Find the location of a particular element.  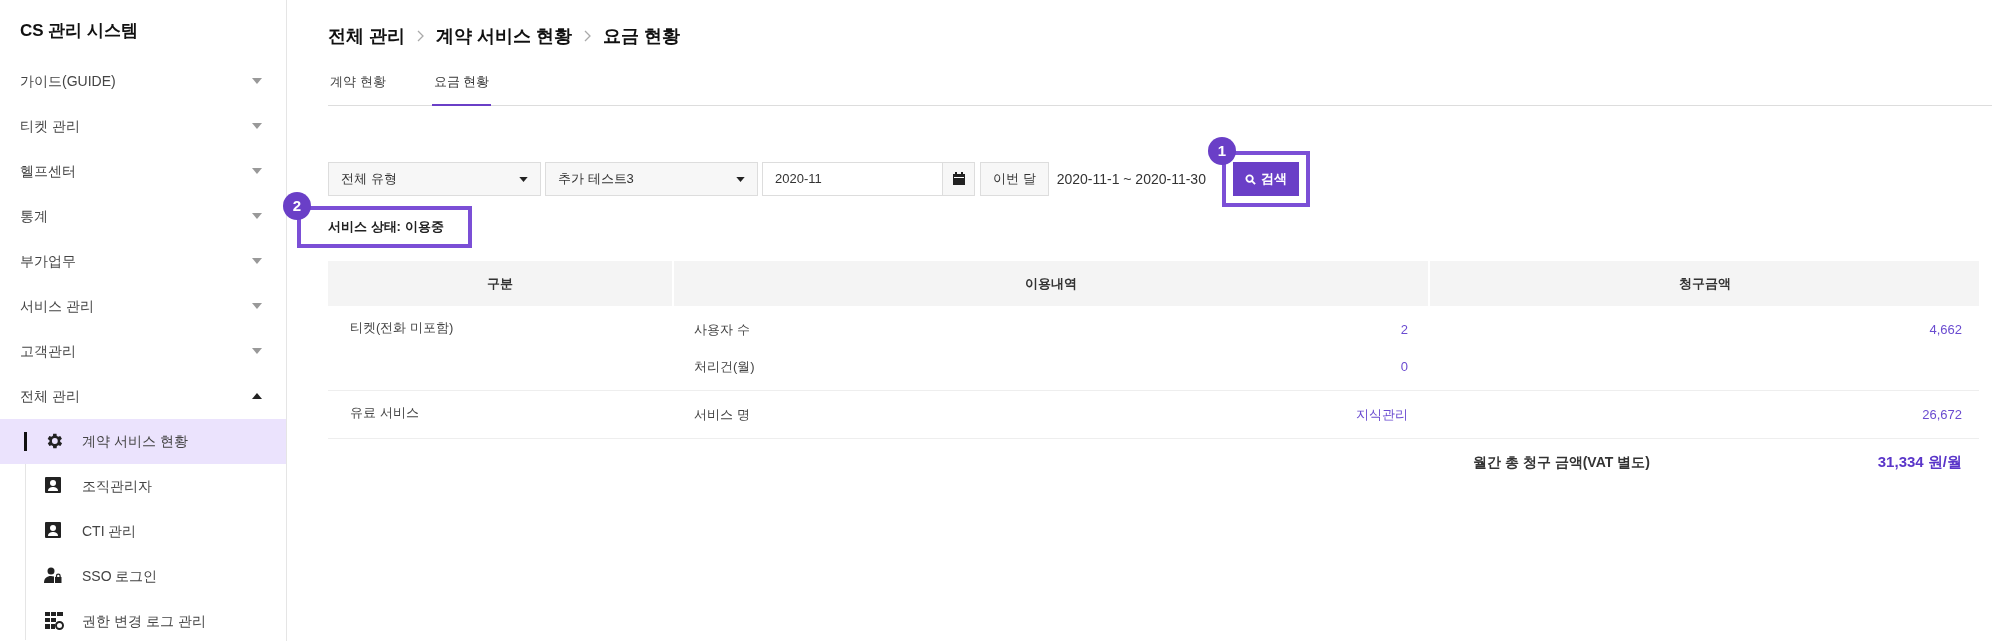

table-cell-text: 서비스 명 is located at coordinates (722, 414).